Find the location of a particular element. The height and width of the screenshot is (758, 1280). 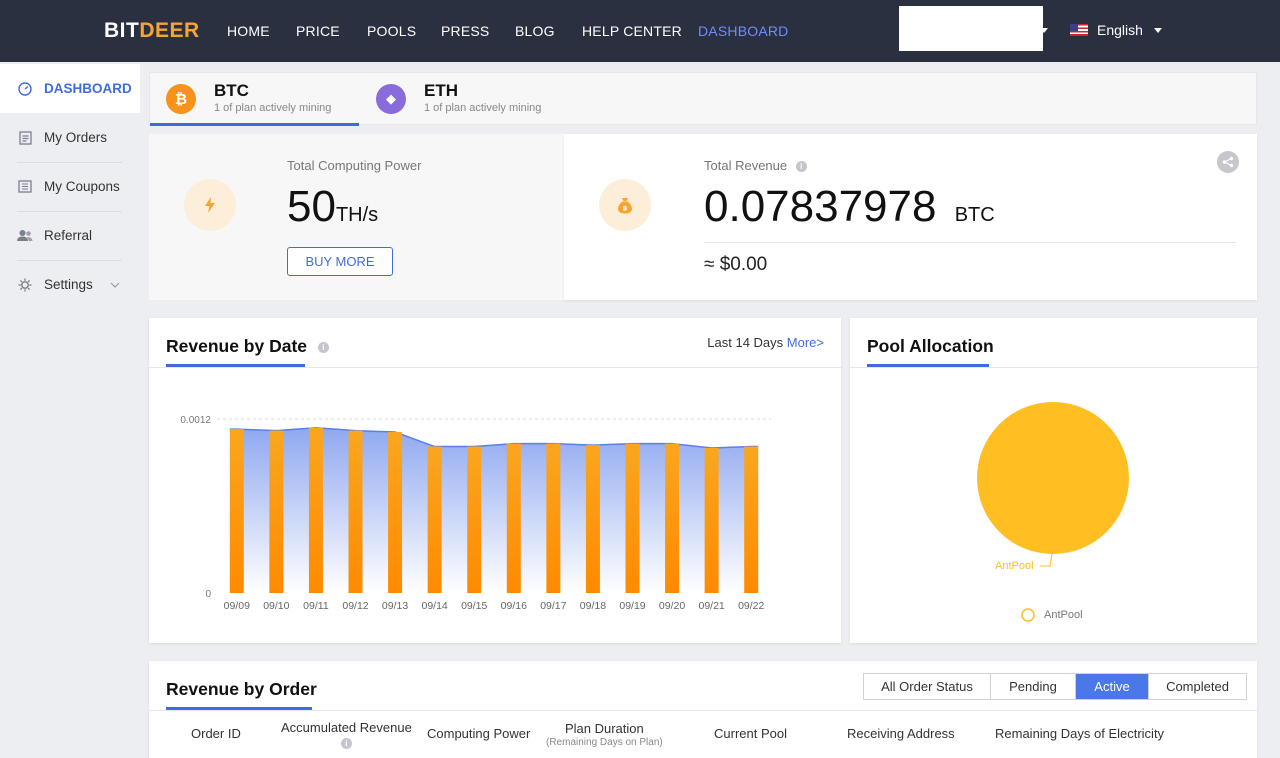

sidebar-item-label: My Orders is located at coordinates (76, 137).